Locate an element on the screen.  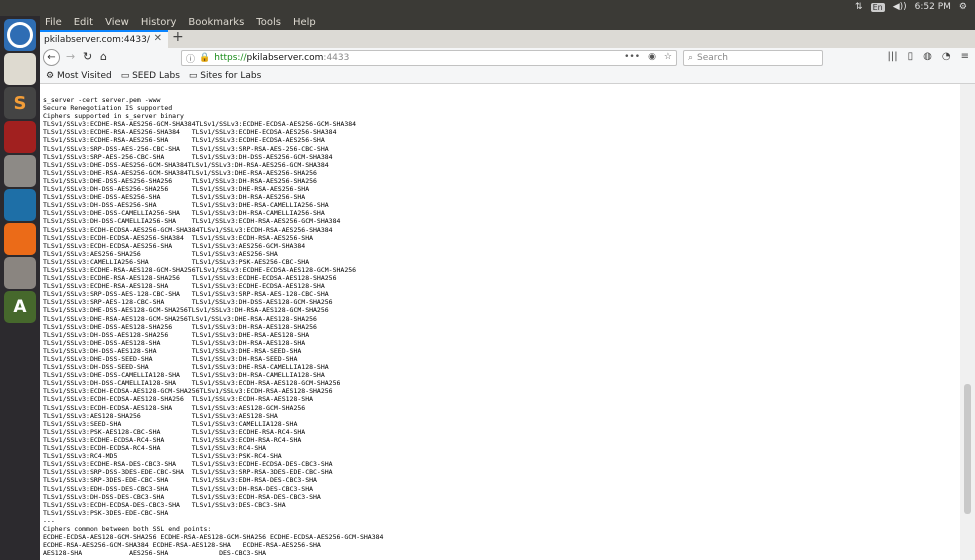
menu-bookmarks: Bookmarks is located at coordinates (216, 23).